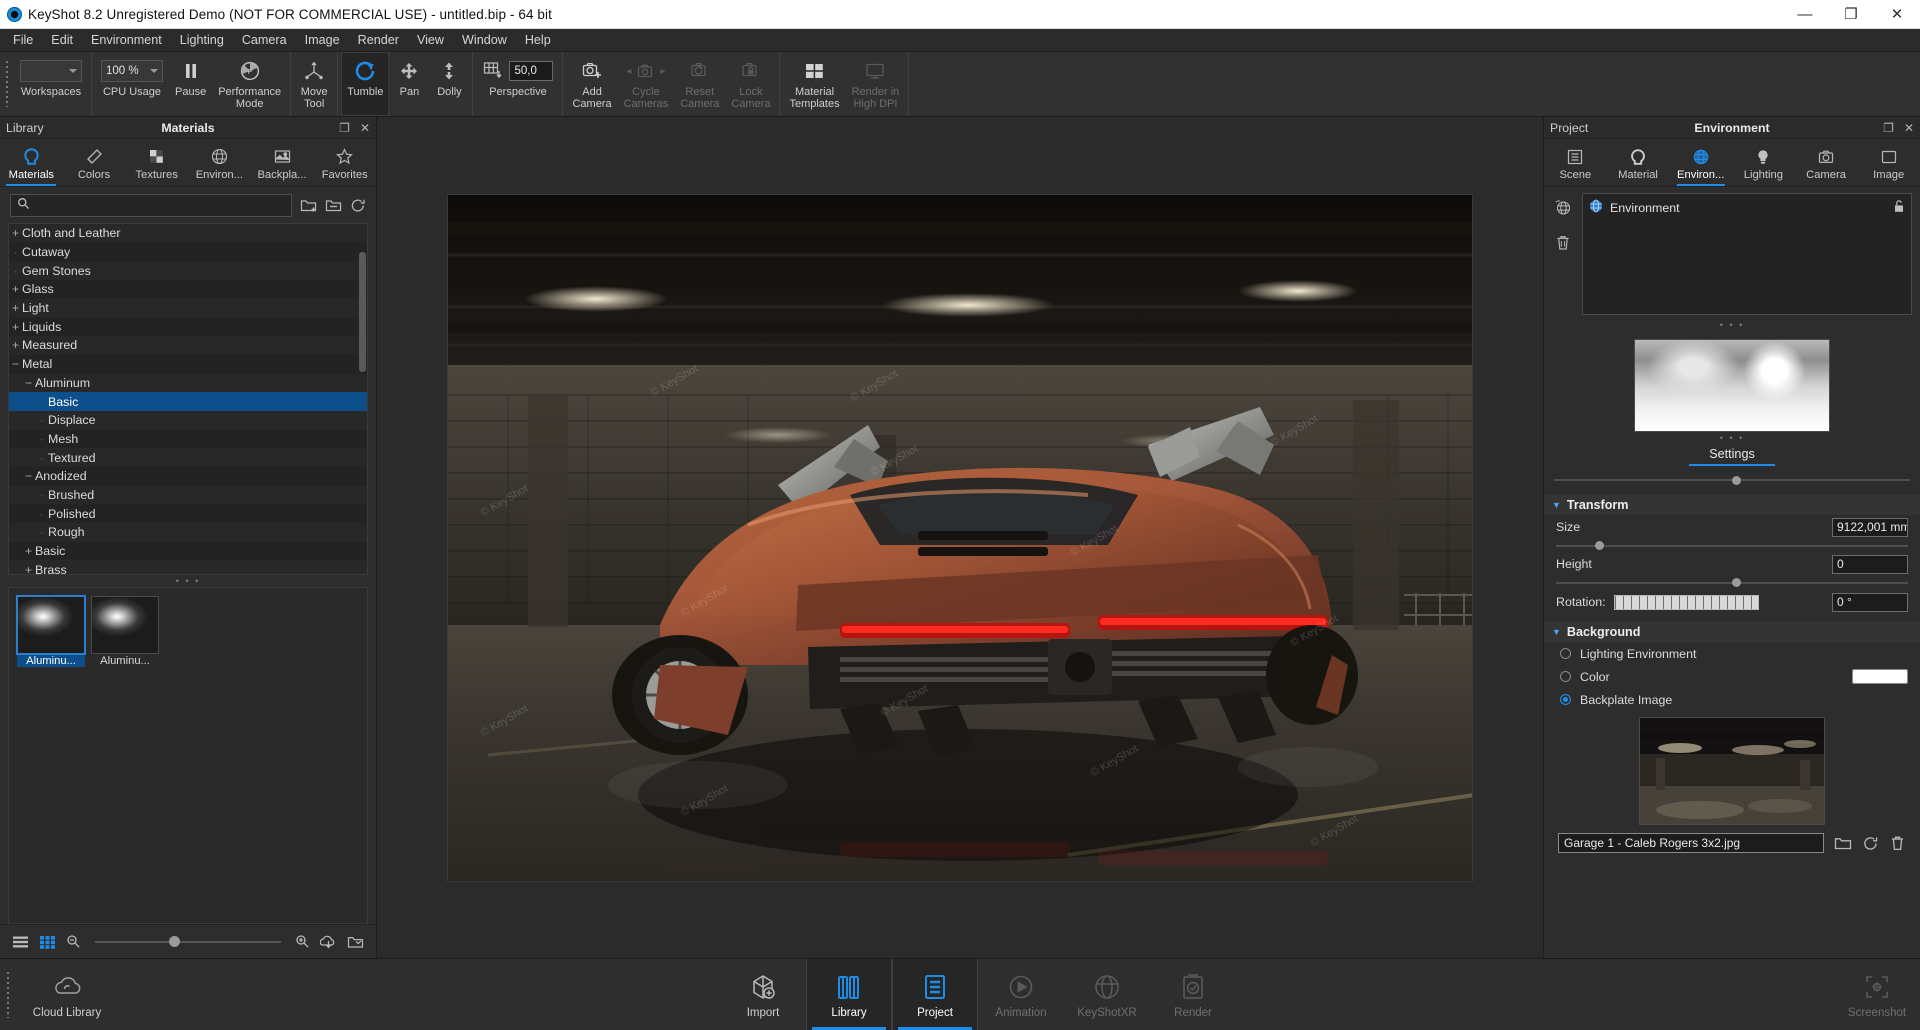  What do you see at coordinates (849, 994) in the screenshot?
I see `bottom-item-library: Library` at bounding box center [849, 994].